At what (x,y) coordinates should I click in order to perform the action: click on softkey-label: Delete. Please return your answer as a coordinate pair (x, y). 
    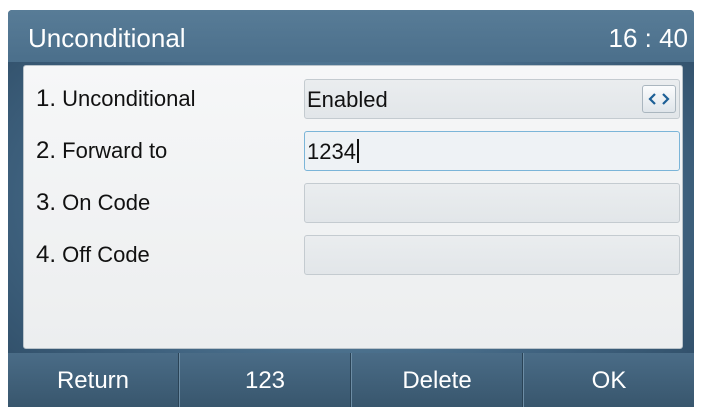
    Looking at the image, I should click on (437, 380).